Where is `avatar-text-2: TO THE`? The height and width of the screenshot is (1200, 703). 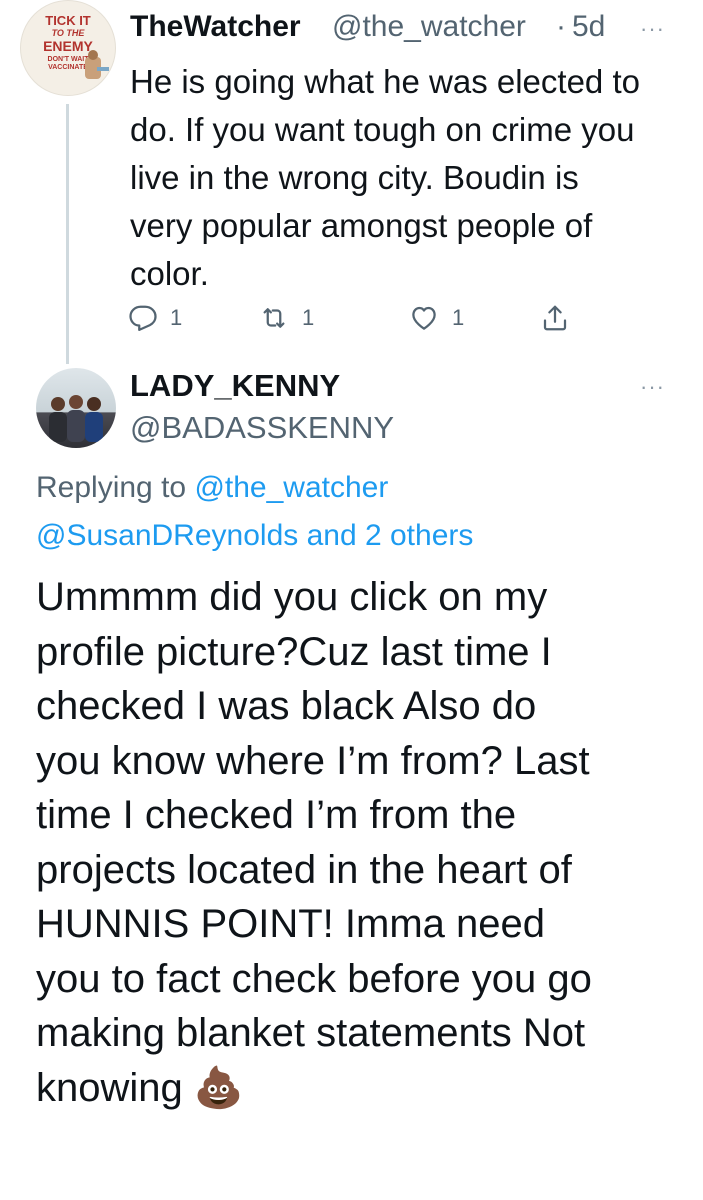 avatar-text-2: TO THE is located at coordinates (68, 33).